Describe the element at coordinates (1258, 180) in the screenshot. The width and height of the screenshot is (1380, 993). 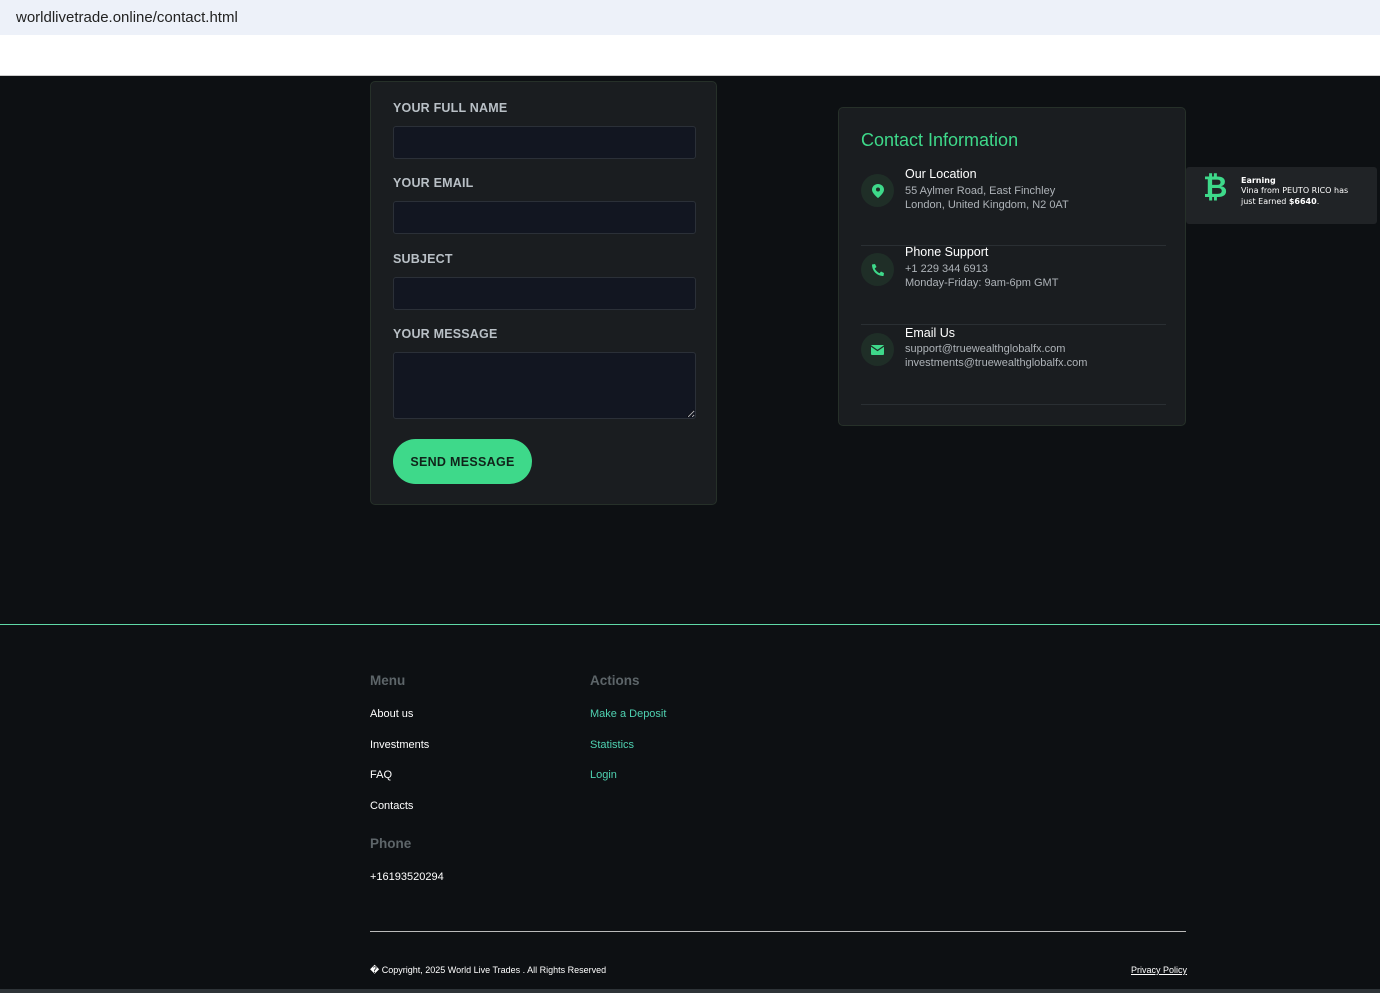
I see `toast-title: Earning` at that location.